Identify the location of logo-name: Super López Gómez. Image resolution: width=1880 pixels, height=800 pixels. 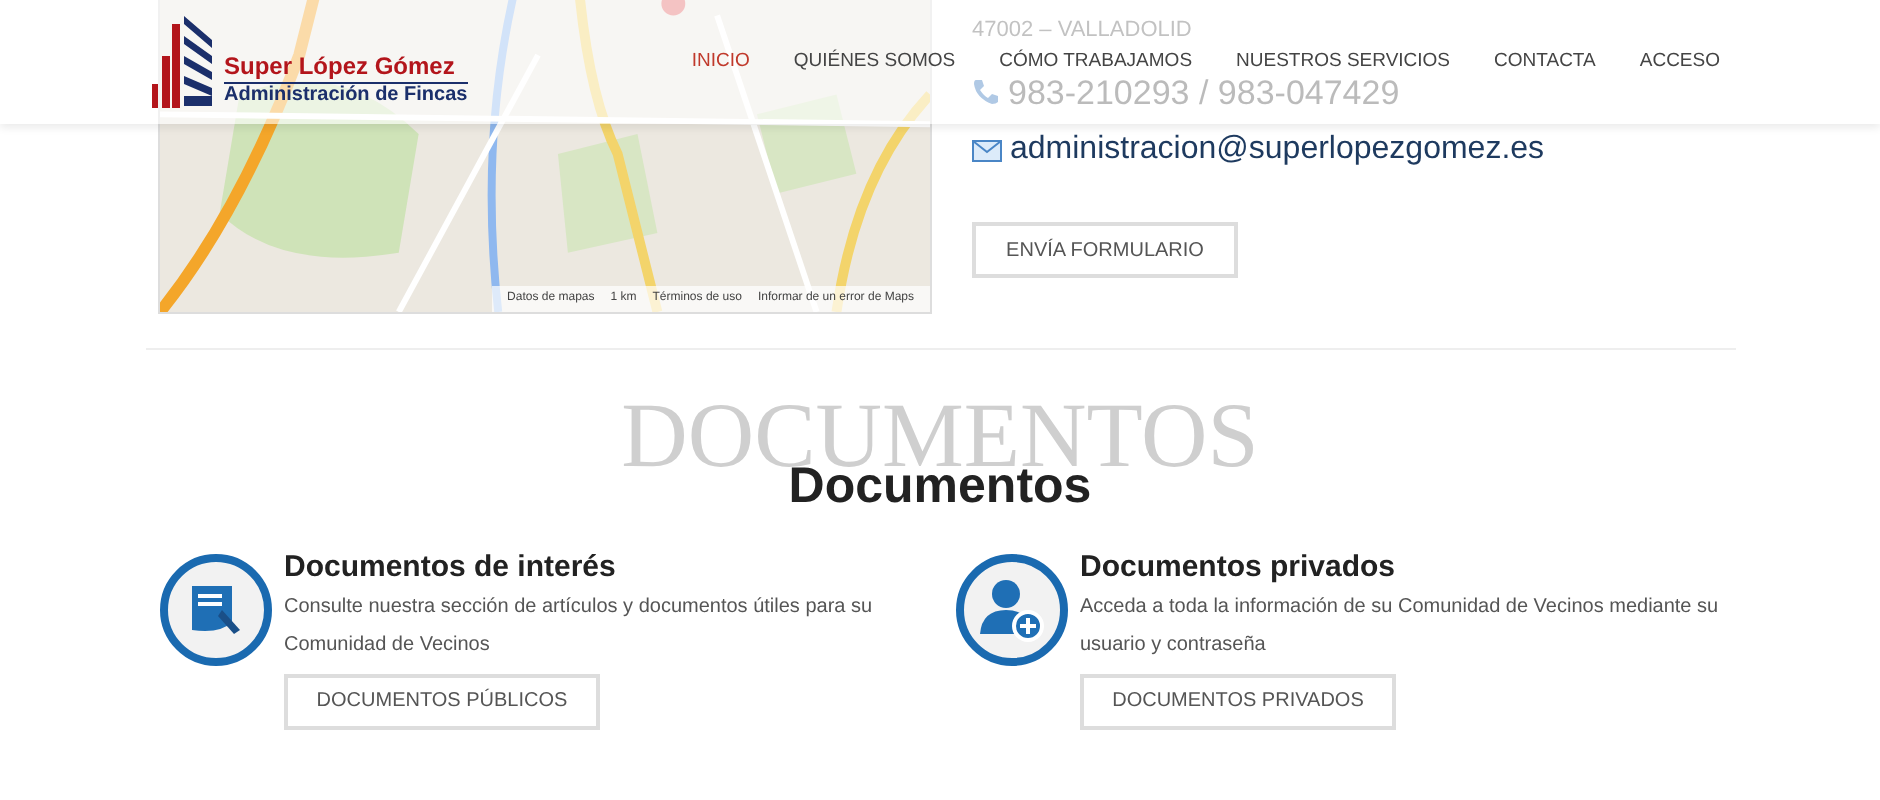
(346, 67).